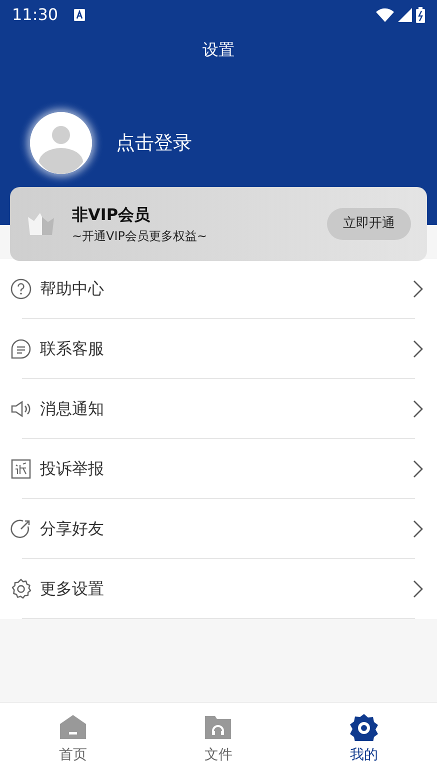 The image size is (437, 776). I want to click on wifi-icon, so click(385, 15).